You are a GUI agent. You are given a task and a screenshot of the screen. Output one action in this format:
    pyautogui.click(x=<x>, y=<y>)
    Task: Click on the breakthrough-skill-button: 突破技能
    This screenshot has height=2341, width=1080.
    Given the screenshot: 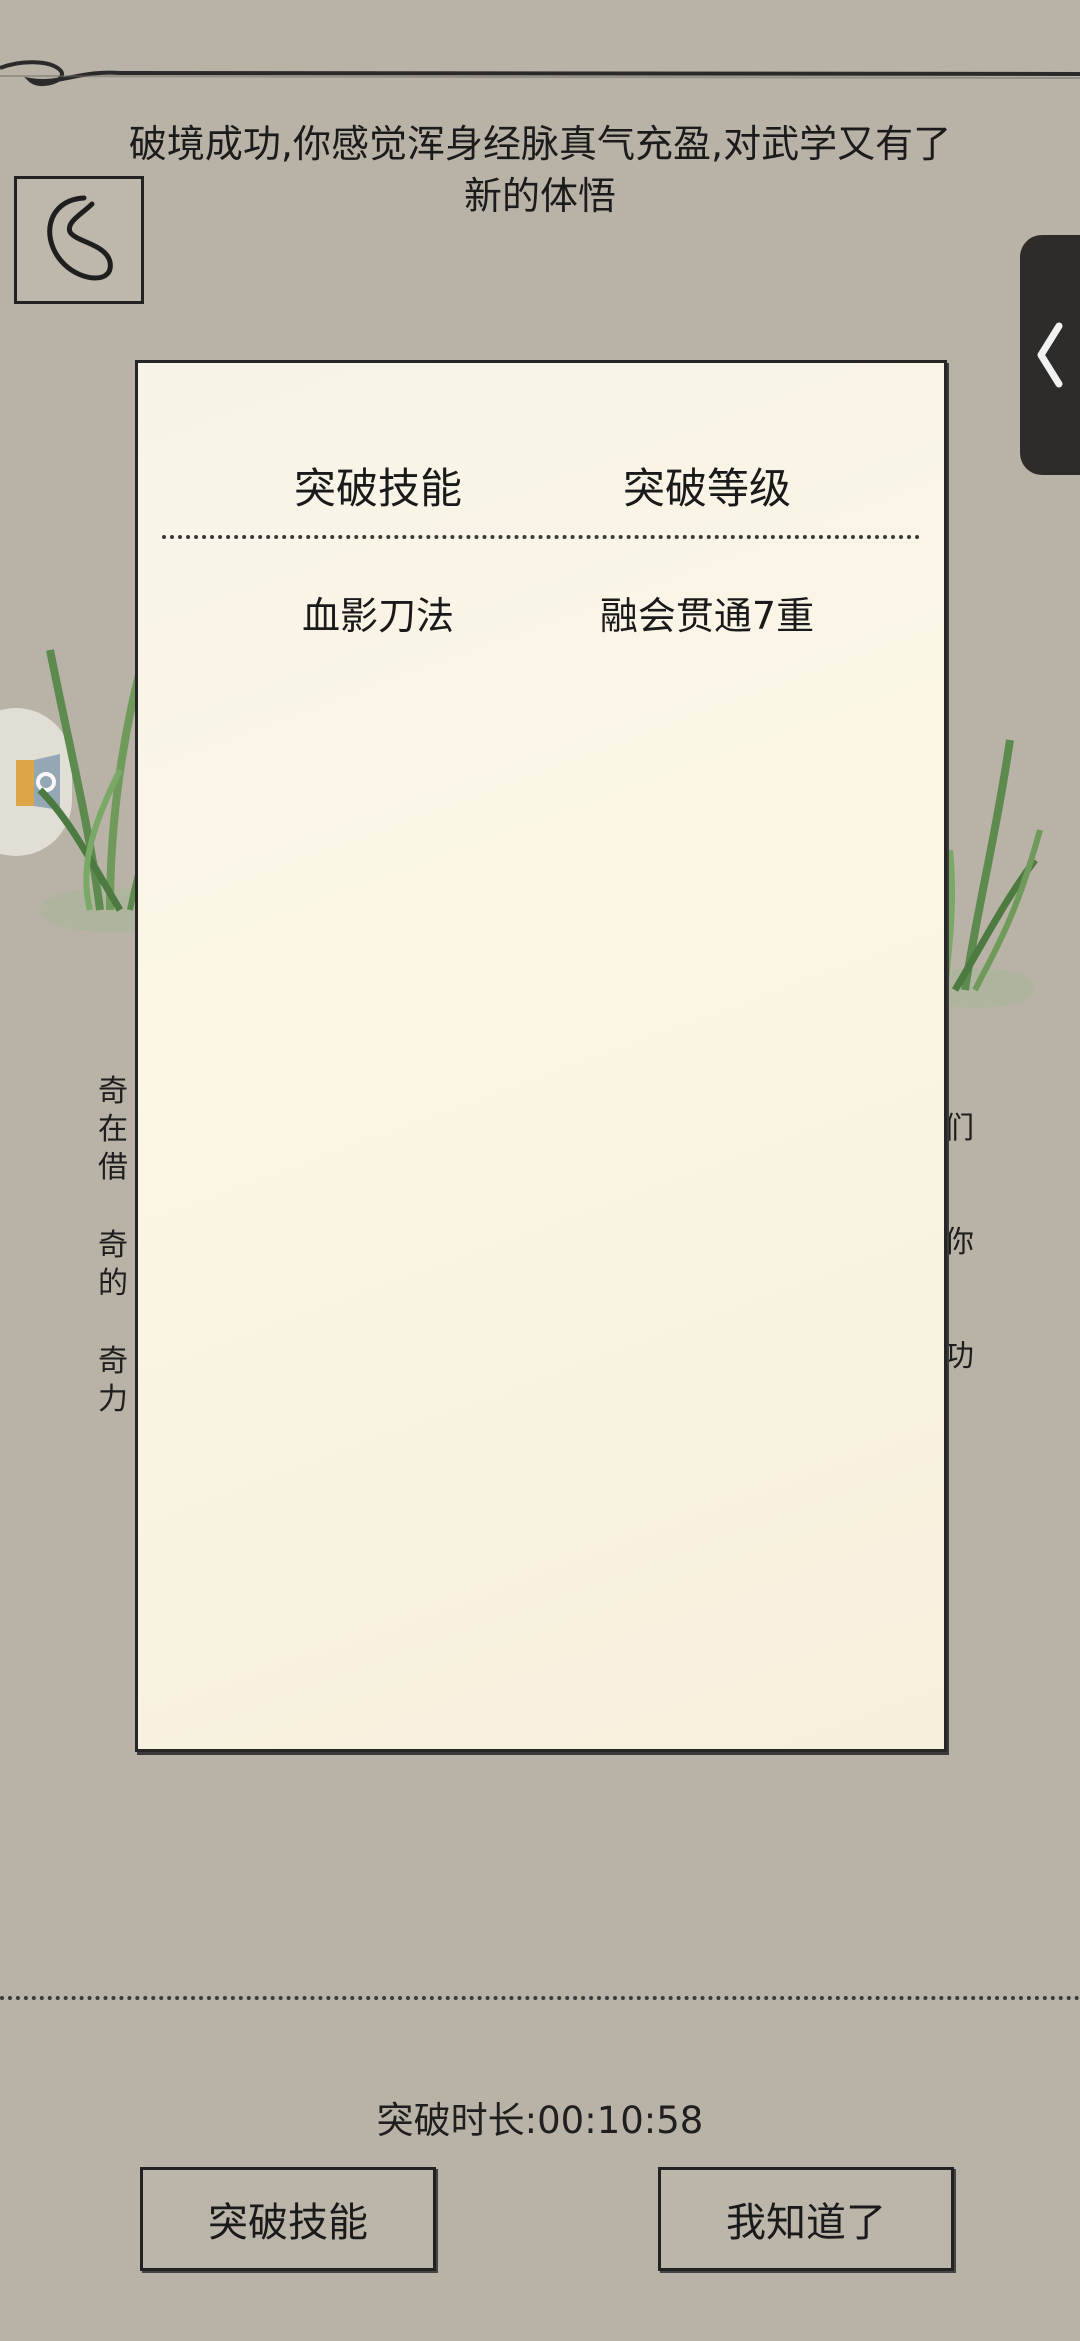 What is the action you would take?
    pyautogui.click(x=288, y=2219)
    